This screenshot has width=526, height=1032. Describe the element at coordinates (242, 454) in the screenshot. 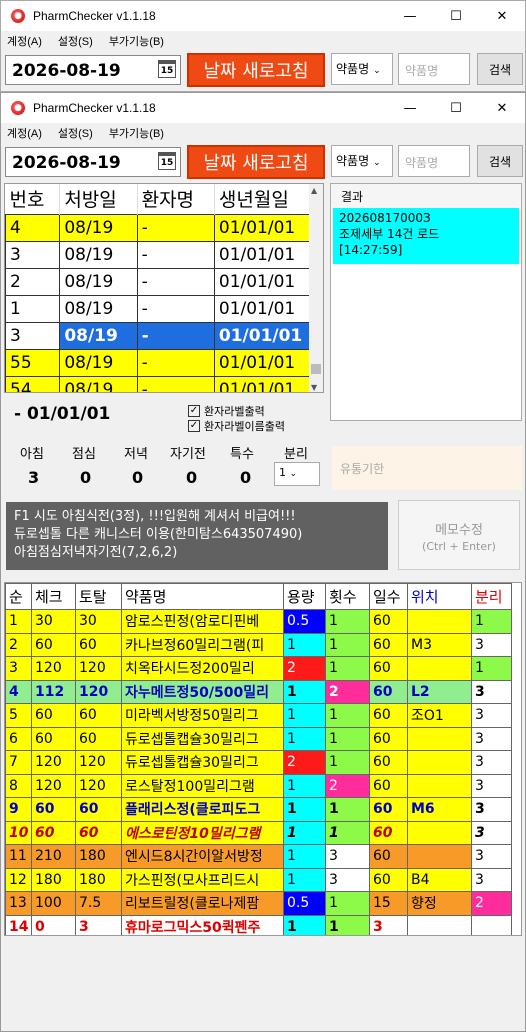

I see `special-label: 특수` at that location.